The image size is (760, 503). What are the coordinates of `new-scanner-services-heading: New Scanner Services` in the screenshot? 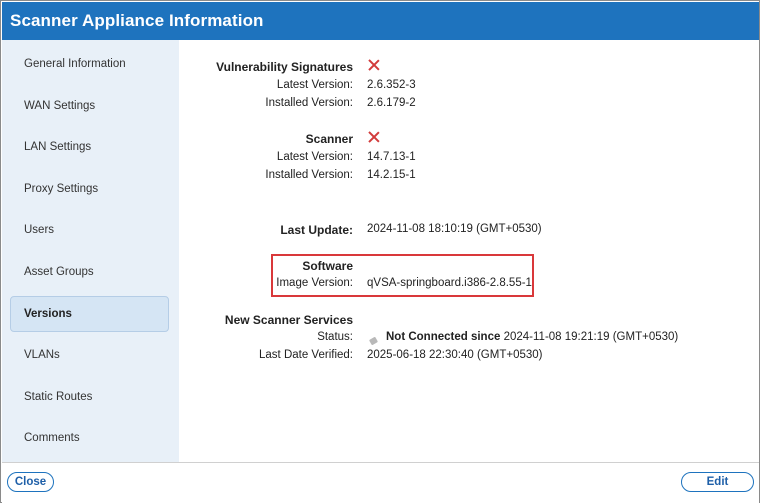 It's located at (288, 320).